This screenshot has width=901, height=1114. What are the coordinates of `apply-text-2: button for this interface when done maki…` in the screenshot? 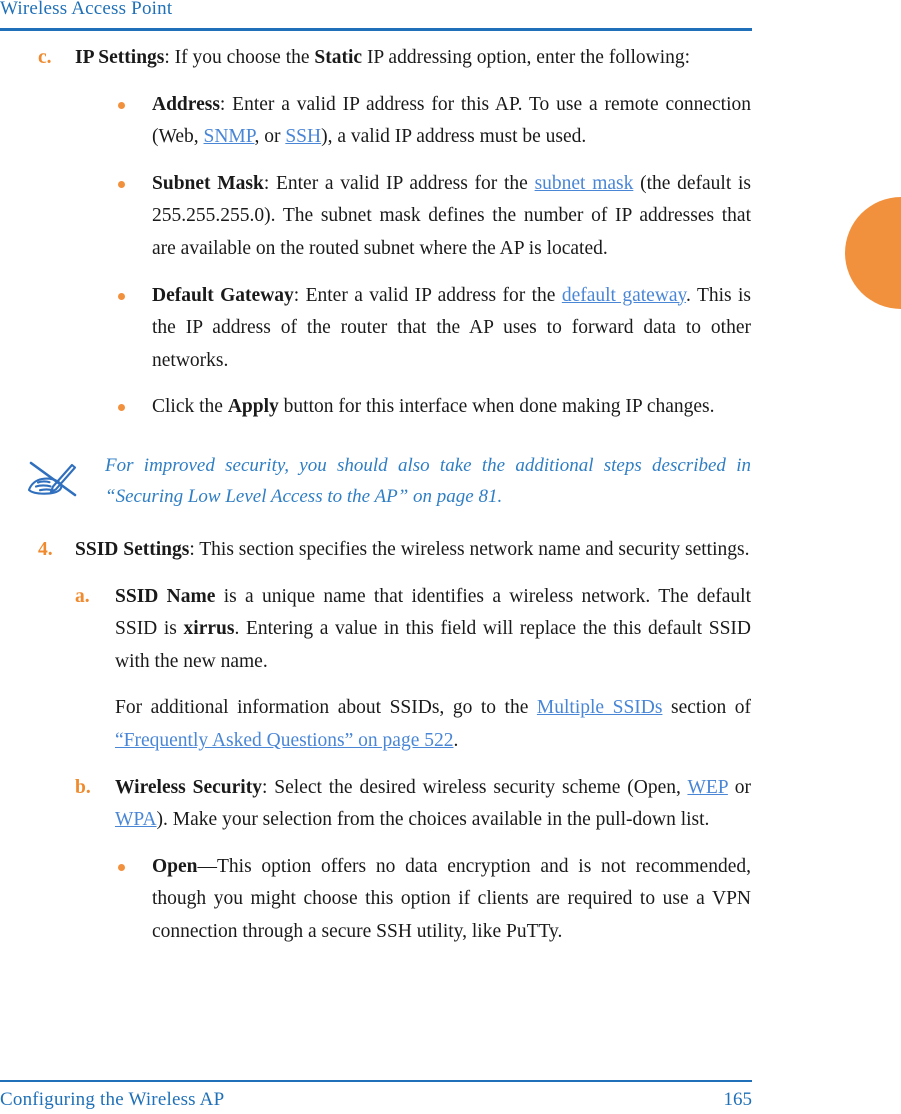 It's located at (496, 407).